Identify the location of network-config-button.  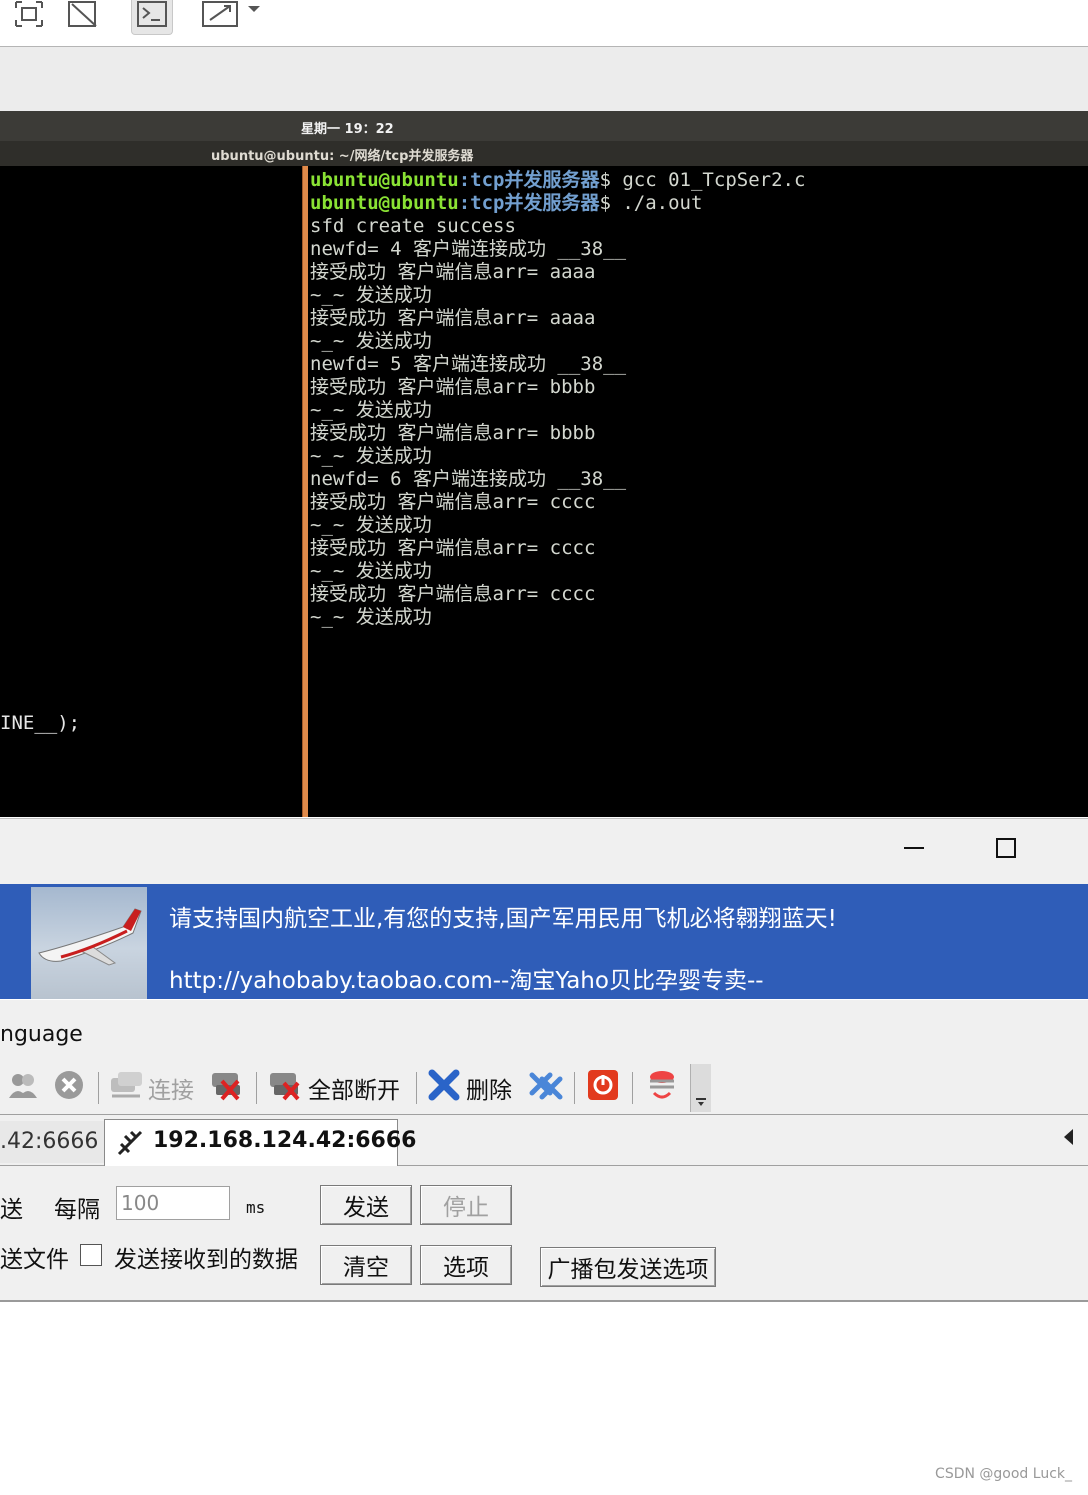
(662, 1088).